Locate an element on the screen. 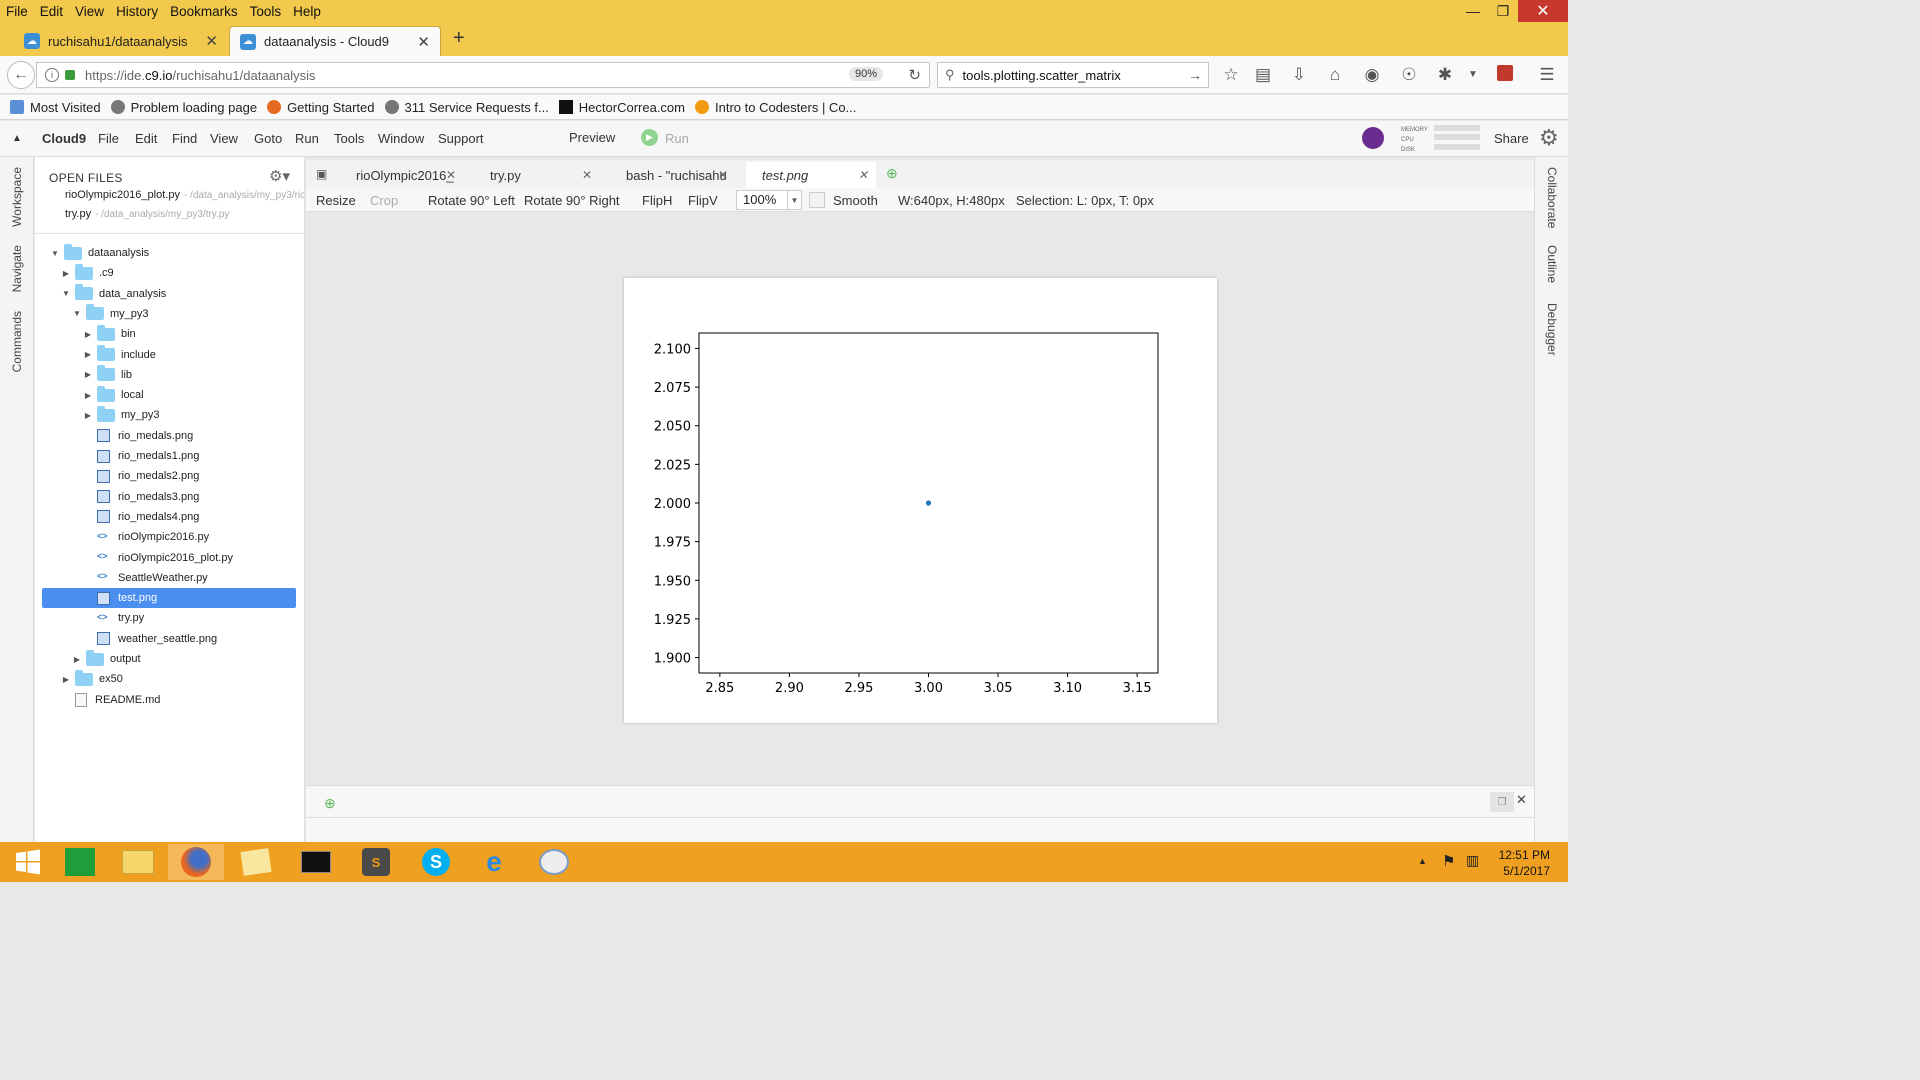 The width and height of the screenshot is (1920, 1080). action-center-flag-icon: ⚑ is located at coordinates (1448, 861).